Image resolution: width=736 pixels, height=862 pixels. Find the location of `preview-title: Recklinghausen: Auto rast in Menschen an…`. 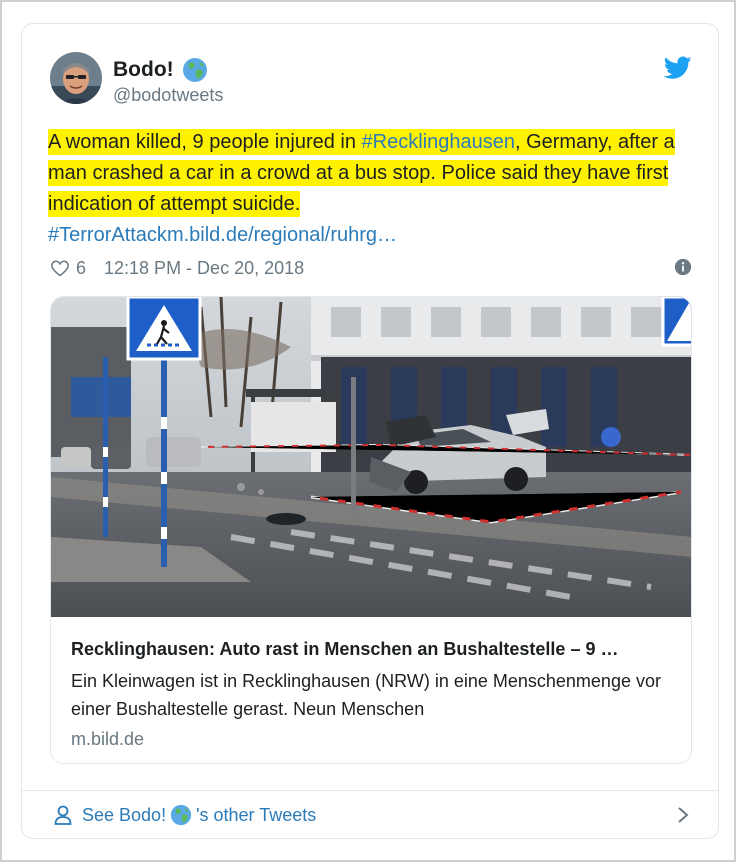

preview-title: Recklinghausen: Auto rast in Menschen an… is located at coordinates (373, 649).